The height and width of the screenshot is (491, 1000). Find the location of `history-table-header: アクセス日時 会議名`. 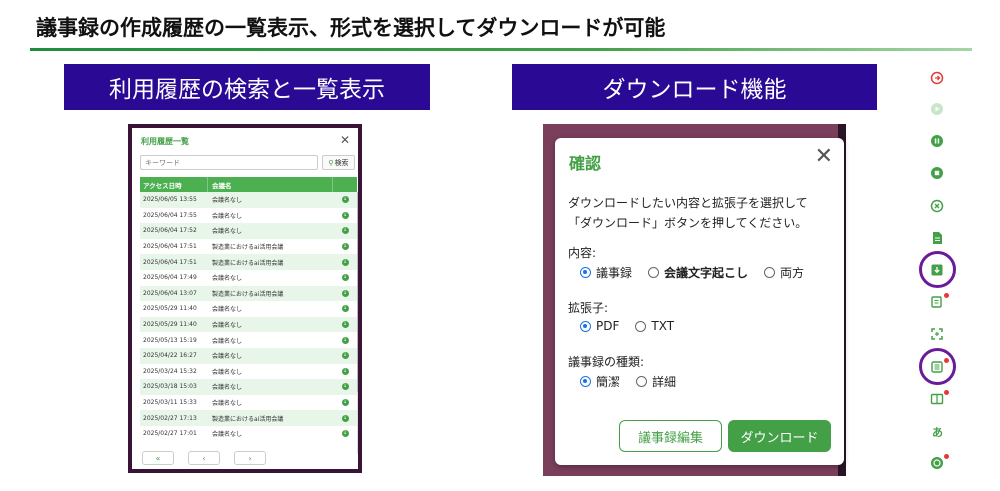

history-table-header: アクセス日時 会議名 is located at coordinates (248, 184).